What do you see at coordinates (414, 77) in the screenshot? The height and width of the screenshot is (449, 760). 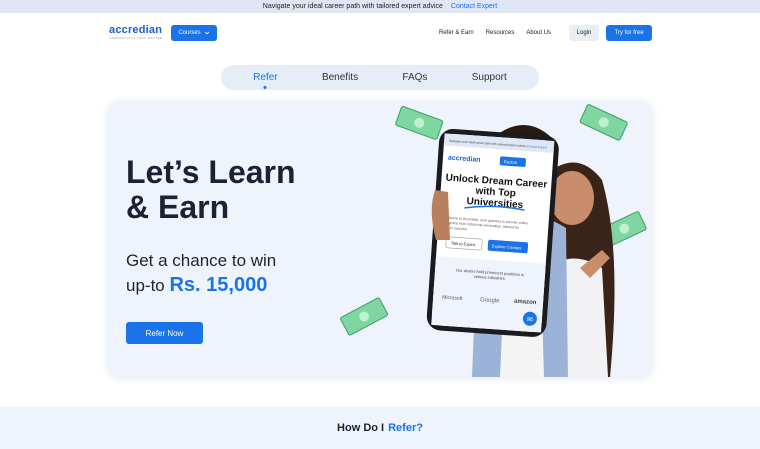 I see `tab-faqs: FAQs` at bounding box center [414, 77].